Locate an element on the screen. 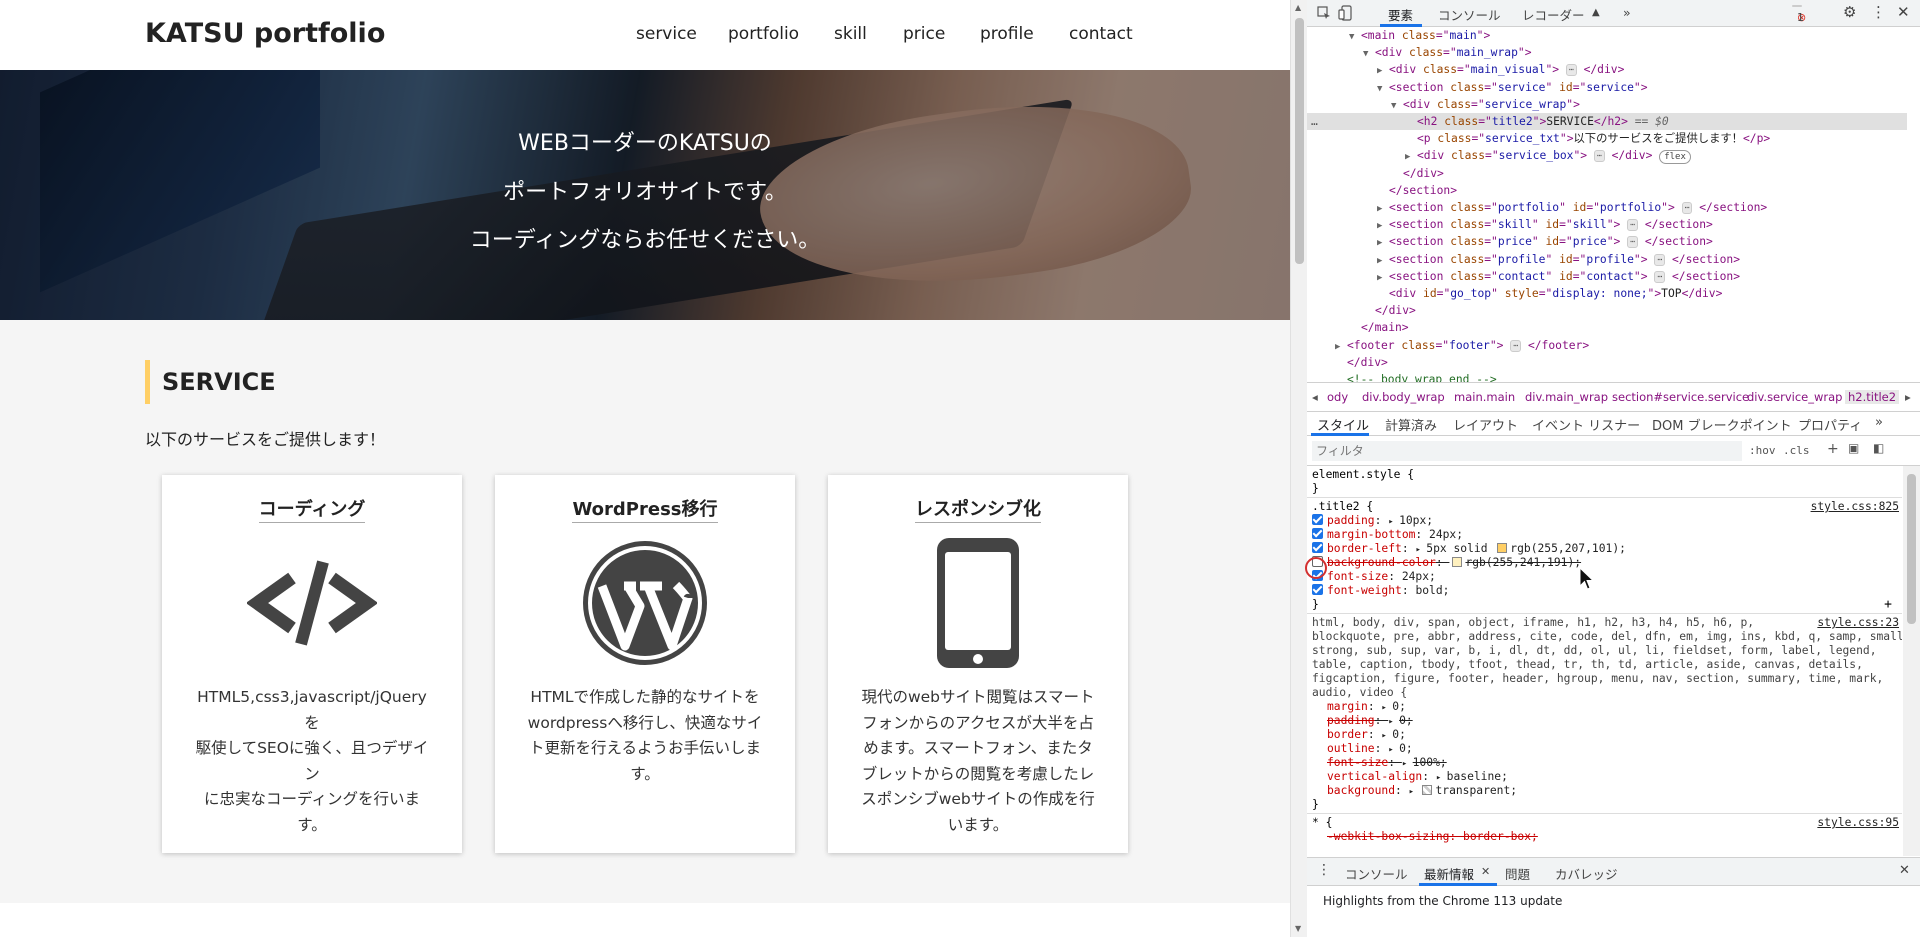  css-property-border: border: ▸ 0; is located at coordinates (1366, 734).